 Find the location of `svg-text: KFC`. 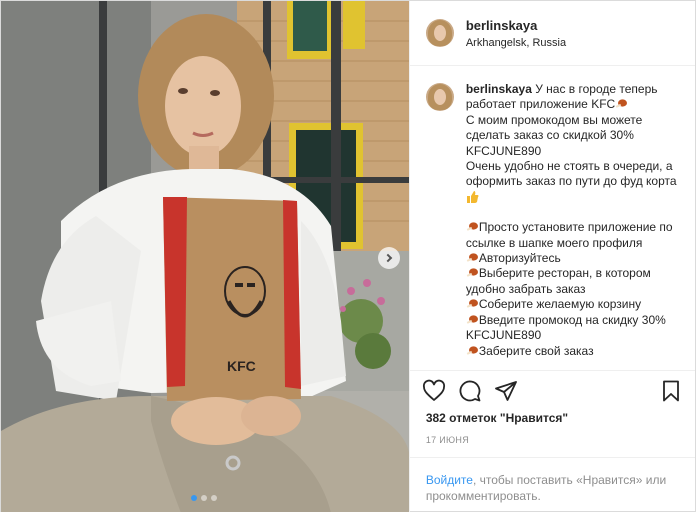

svg-text: KFC is located at coordinates (241, 366).